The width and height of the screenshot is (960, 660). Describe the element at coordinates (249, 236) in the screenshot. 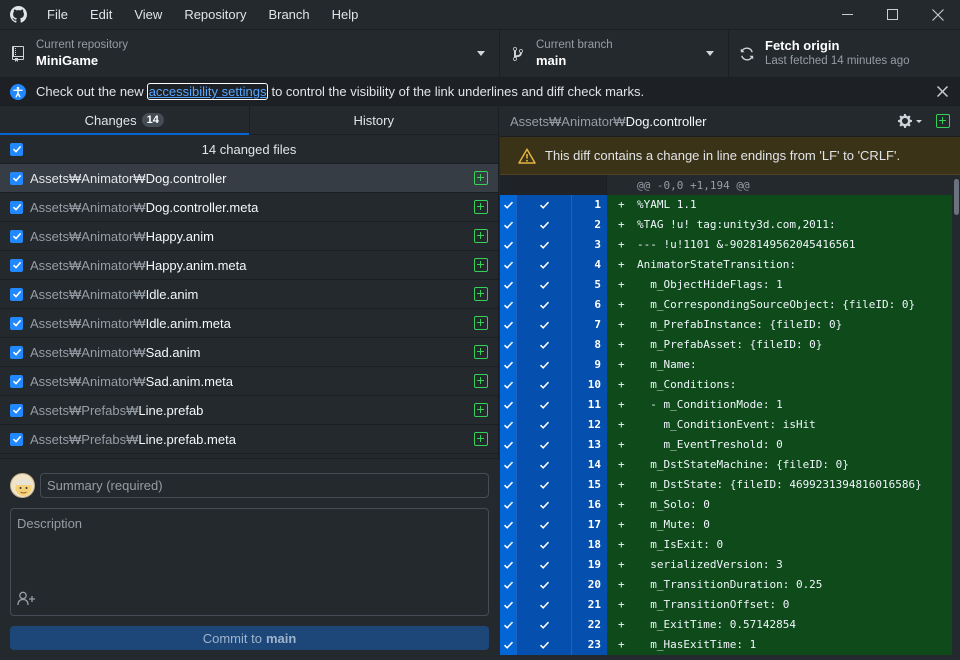

I see `file-list-item: Assets₩Animator₩Happy.anim` at that location.